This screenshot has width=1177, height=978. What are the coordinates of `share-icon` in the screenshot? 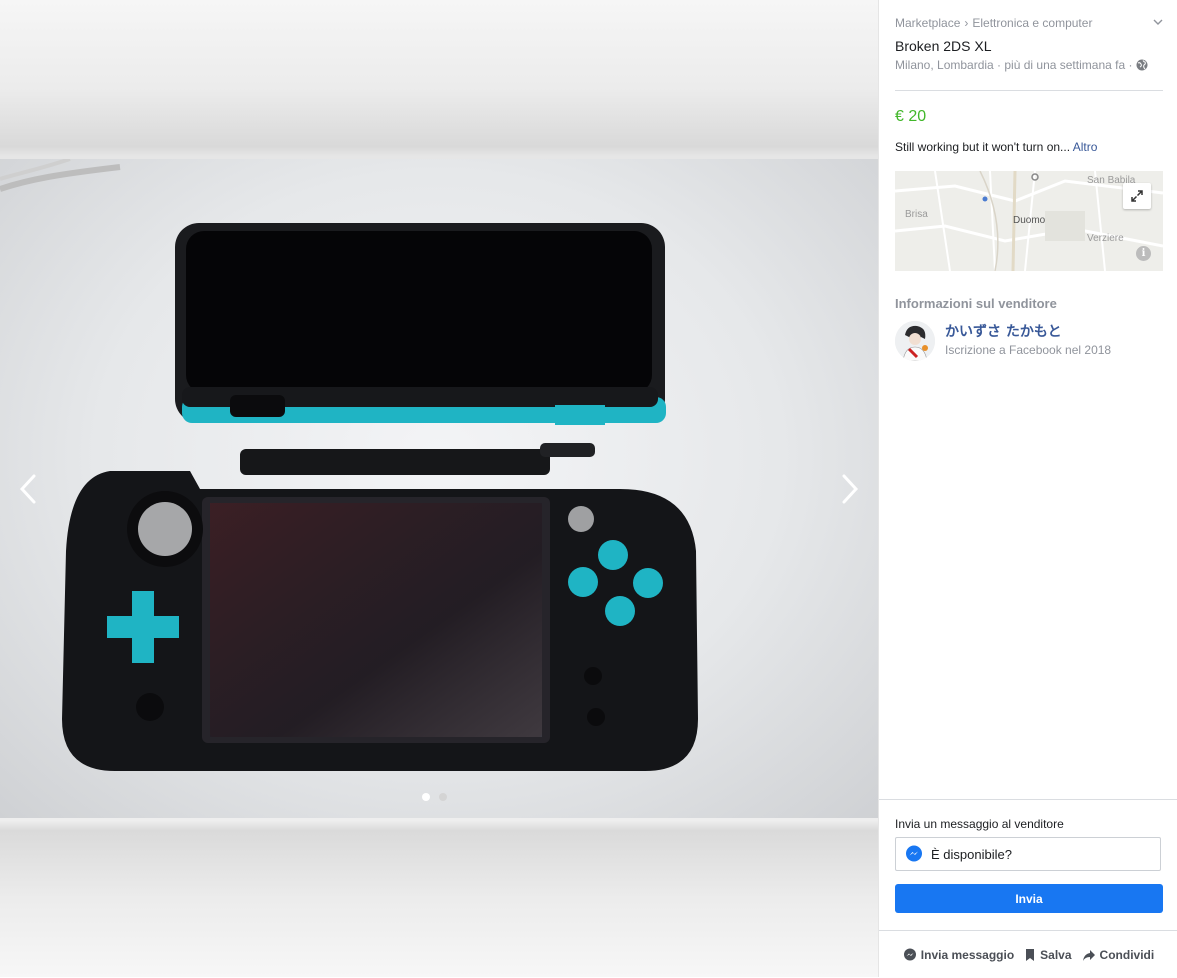 It's located at (1088, 955).